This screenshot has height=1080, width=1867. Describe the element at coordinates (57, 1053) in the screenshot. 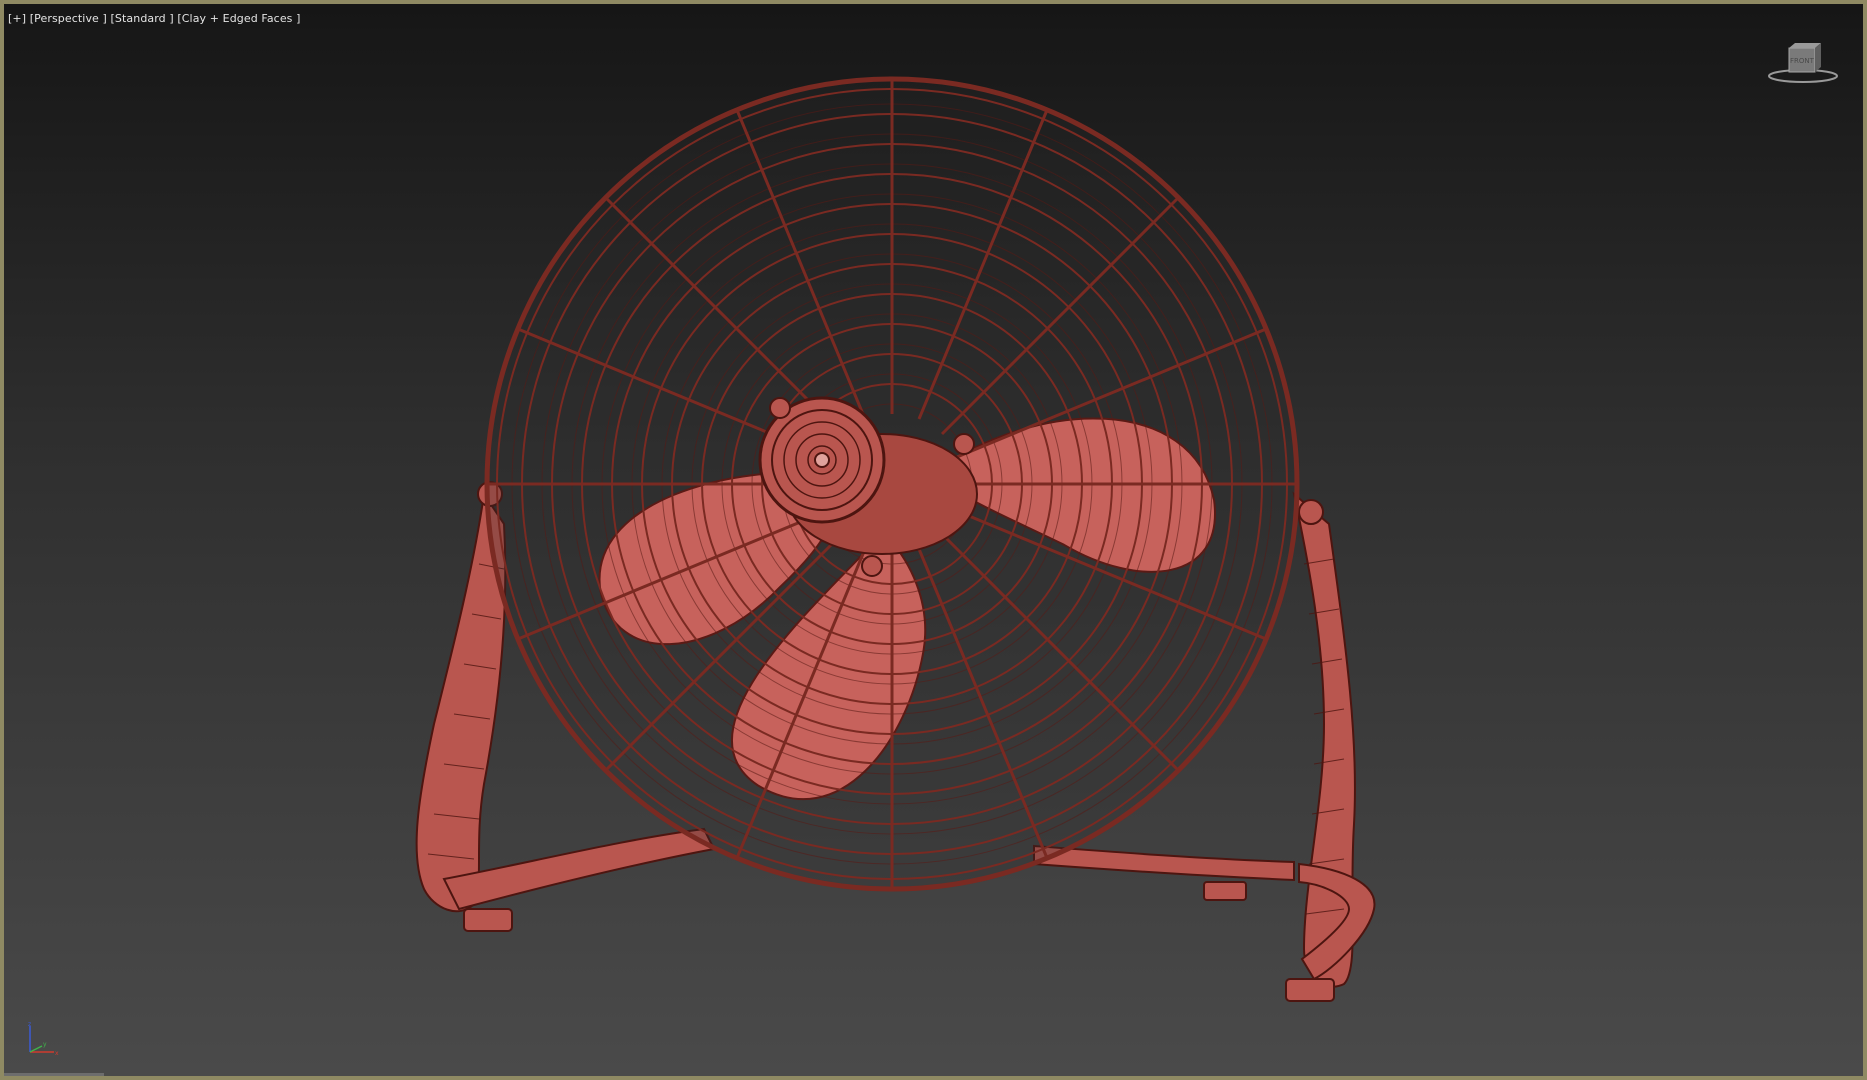

I see `axis-x-label: x` at that location.